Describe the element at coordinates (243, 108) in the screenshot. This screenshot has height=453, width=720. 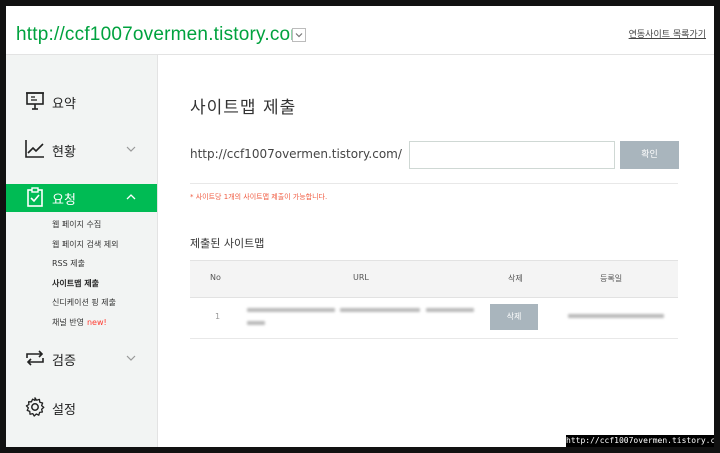
I see `page-title: 사이트맵 제출` at that location.